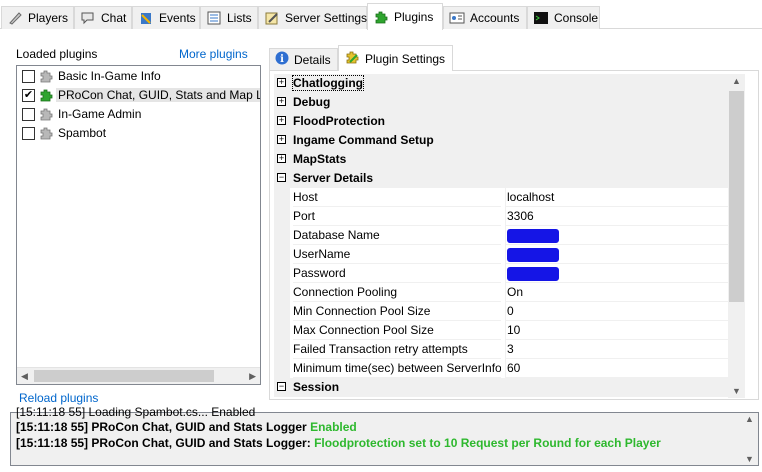 The width and height of the screenshot is (762, 472). I want to click on property-row-max-pool-size: Max Connection Pool Size 10, so click(501, 330).